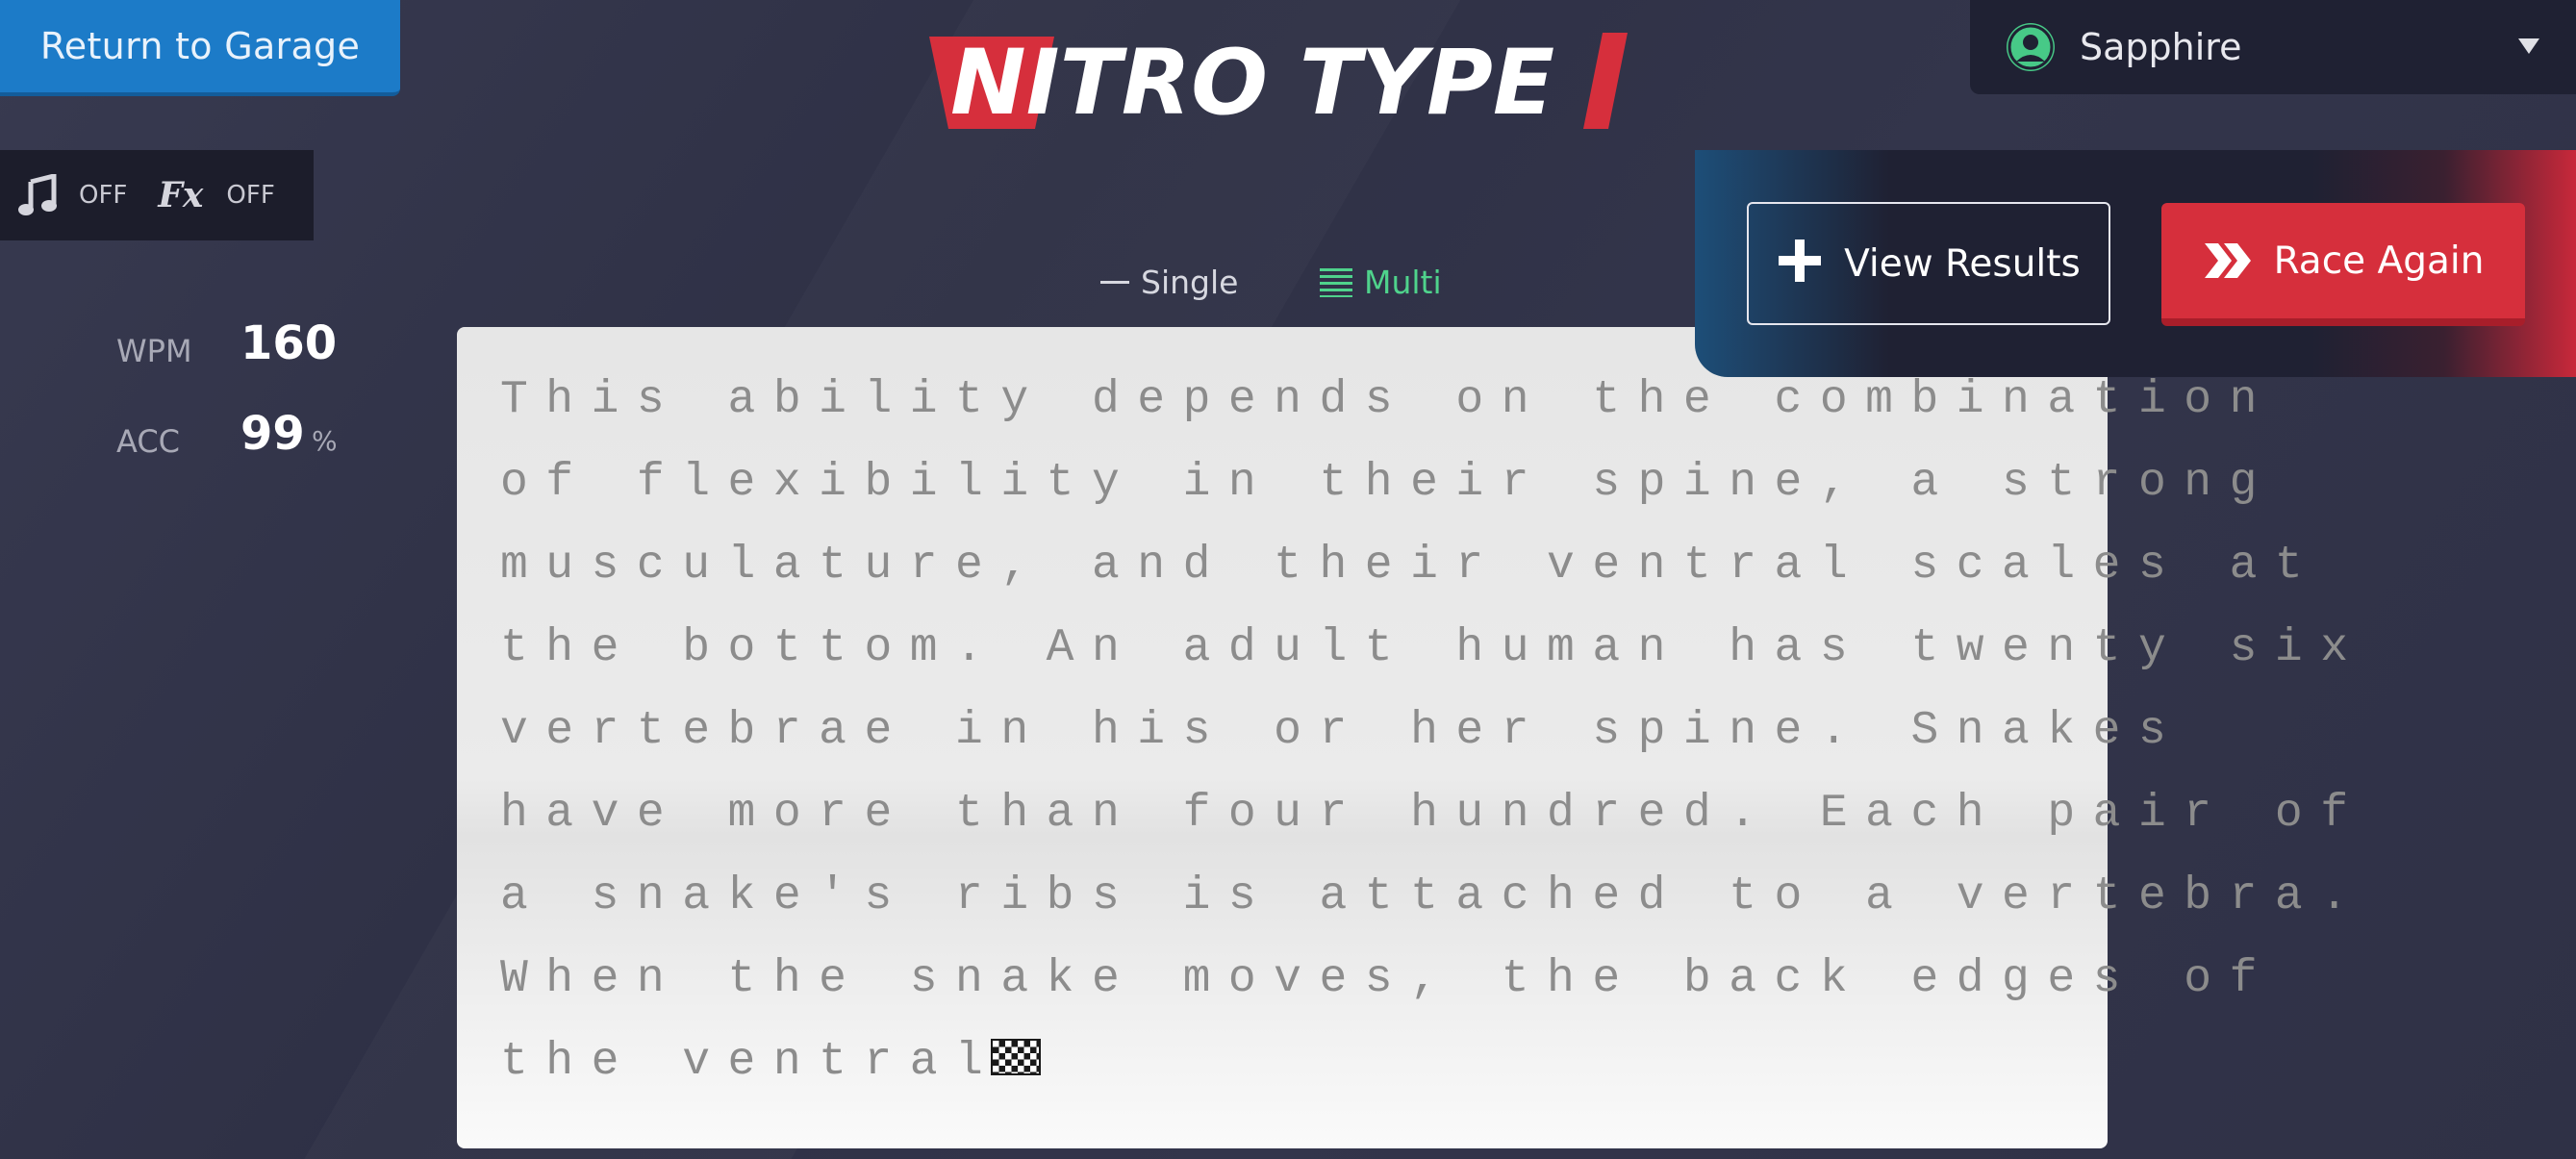 The image size is (2576, 1159). What do you see at coordinates (272, 434) in the screenshot?
I see `acc-value: 99` at bounding box center [272, 434].